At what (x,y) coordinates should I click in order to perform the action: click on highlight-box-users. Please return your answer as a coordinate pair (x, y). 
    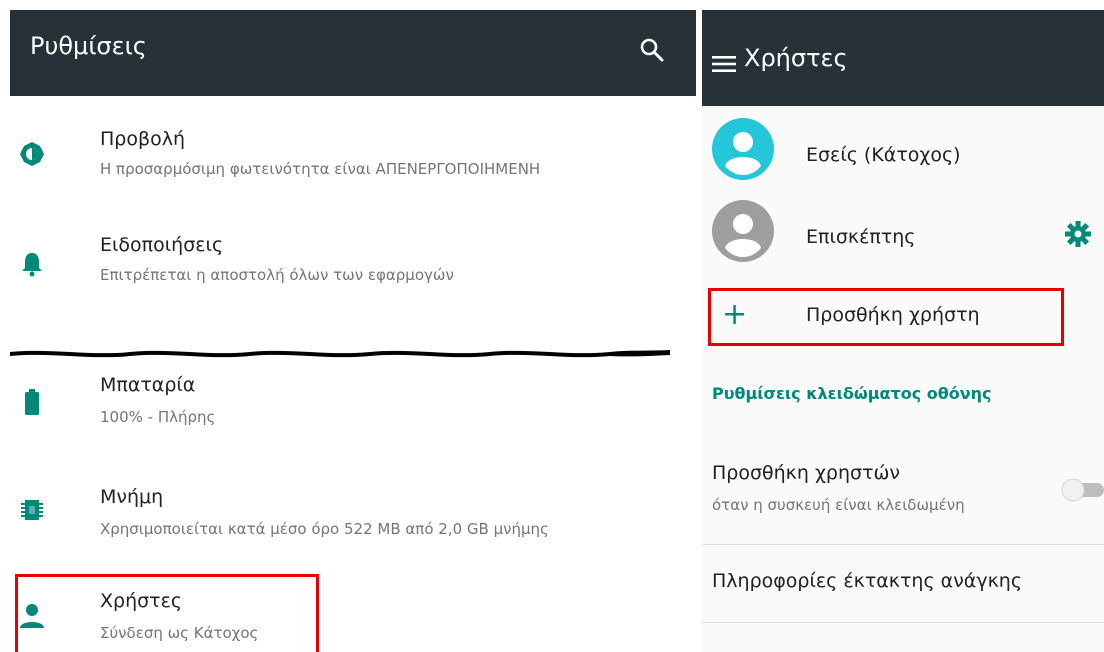
    Looking at the image, I should click on (167, 613).